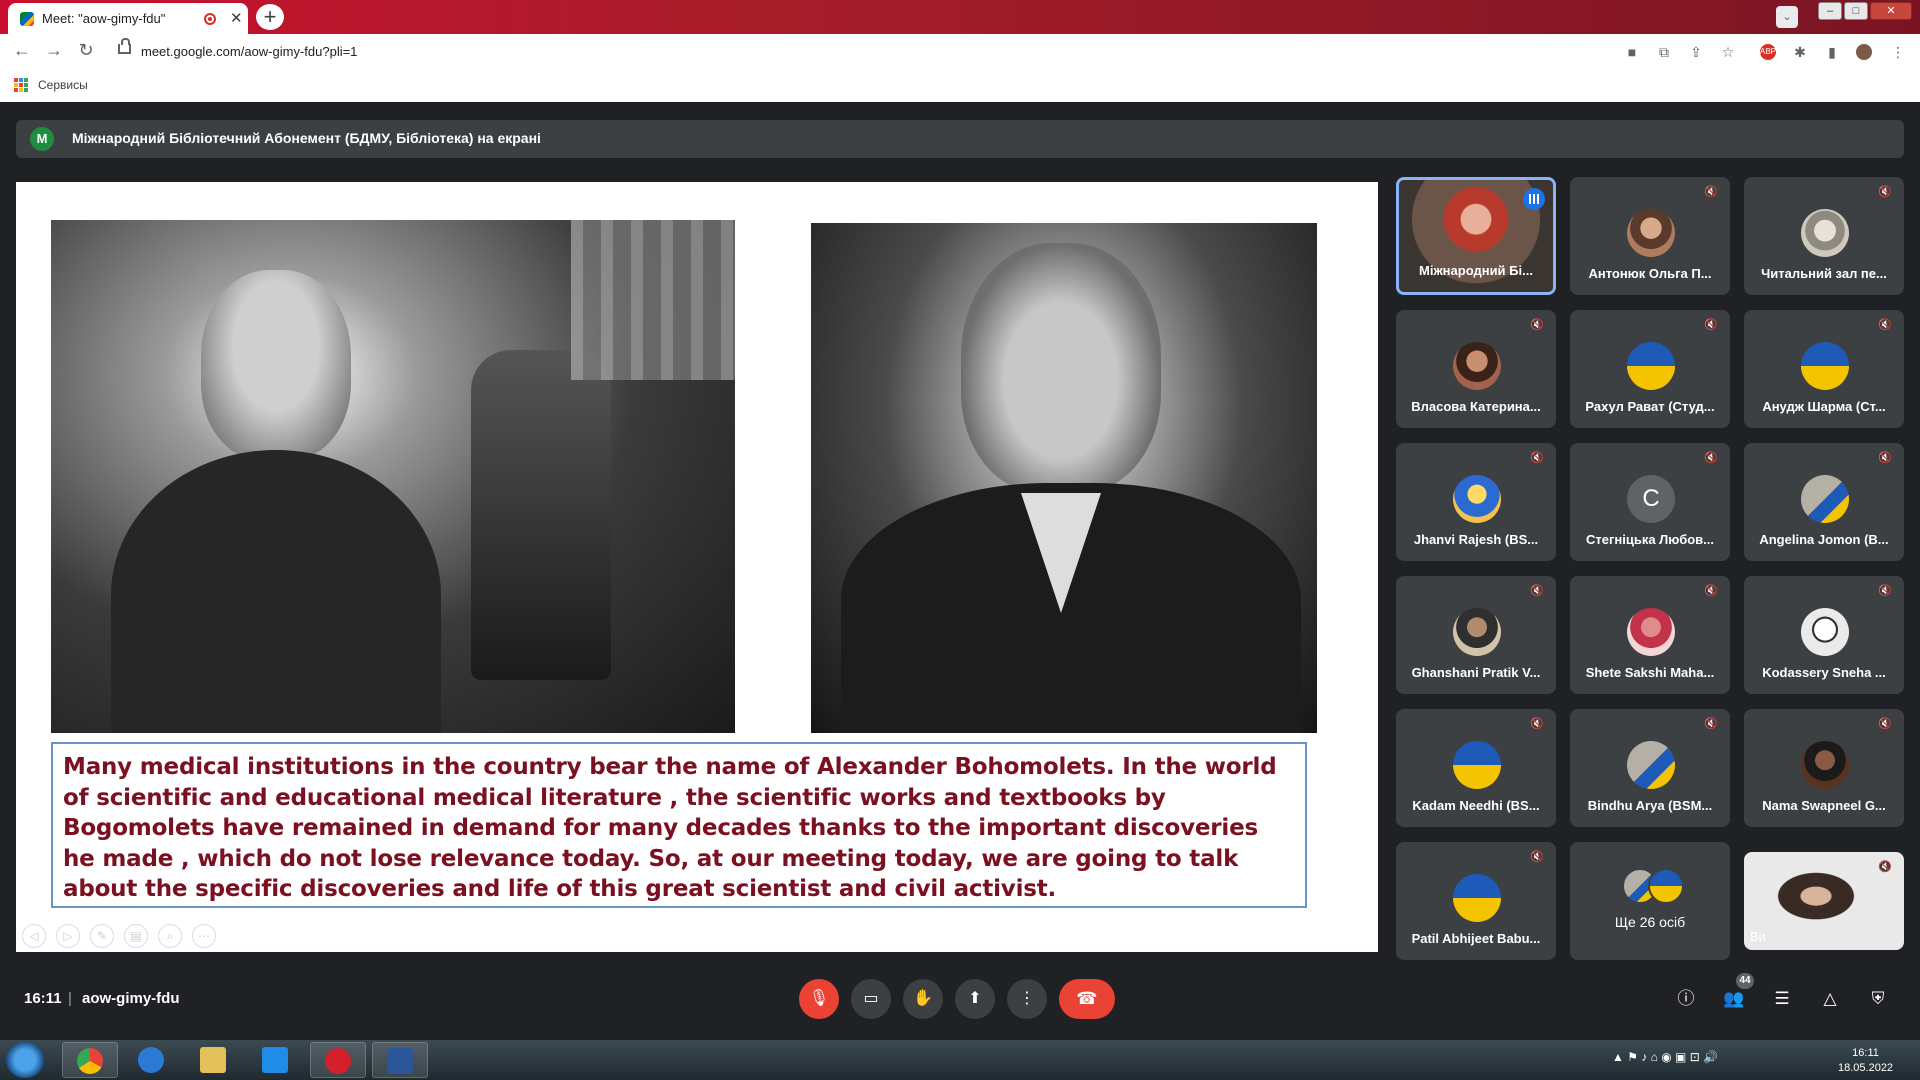 This screenshot has width=1920, height=1080. Describe the element at coordinates (1856, 11) in the screenshot. I see `maximize-button: □` at that location.